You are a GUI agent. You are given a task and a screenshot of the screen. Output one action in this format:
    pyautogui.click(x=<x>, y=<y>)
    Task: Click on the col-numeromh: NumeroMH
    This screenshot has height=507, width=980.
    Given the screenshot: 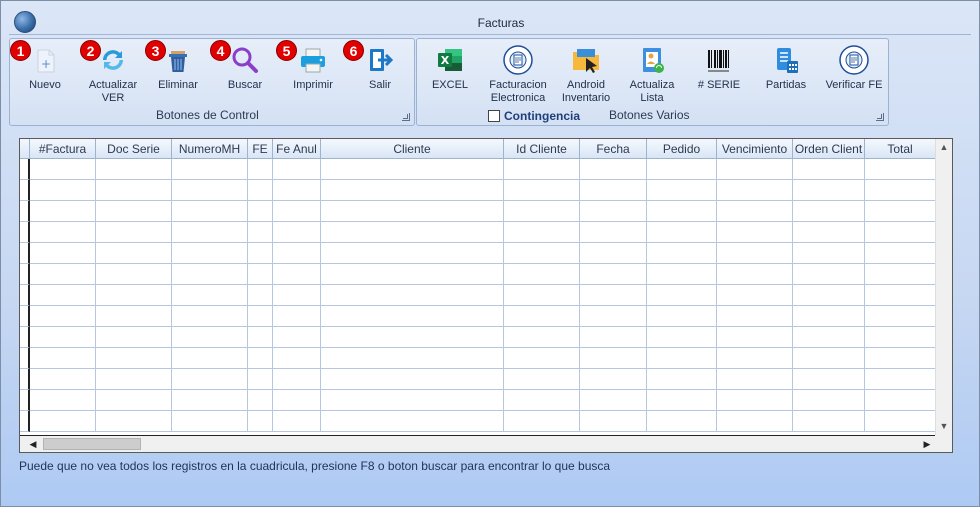 What is the action you would take?
    pyautogui.click(x=210, y=149)
    